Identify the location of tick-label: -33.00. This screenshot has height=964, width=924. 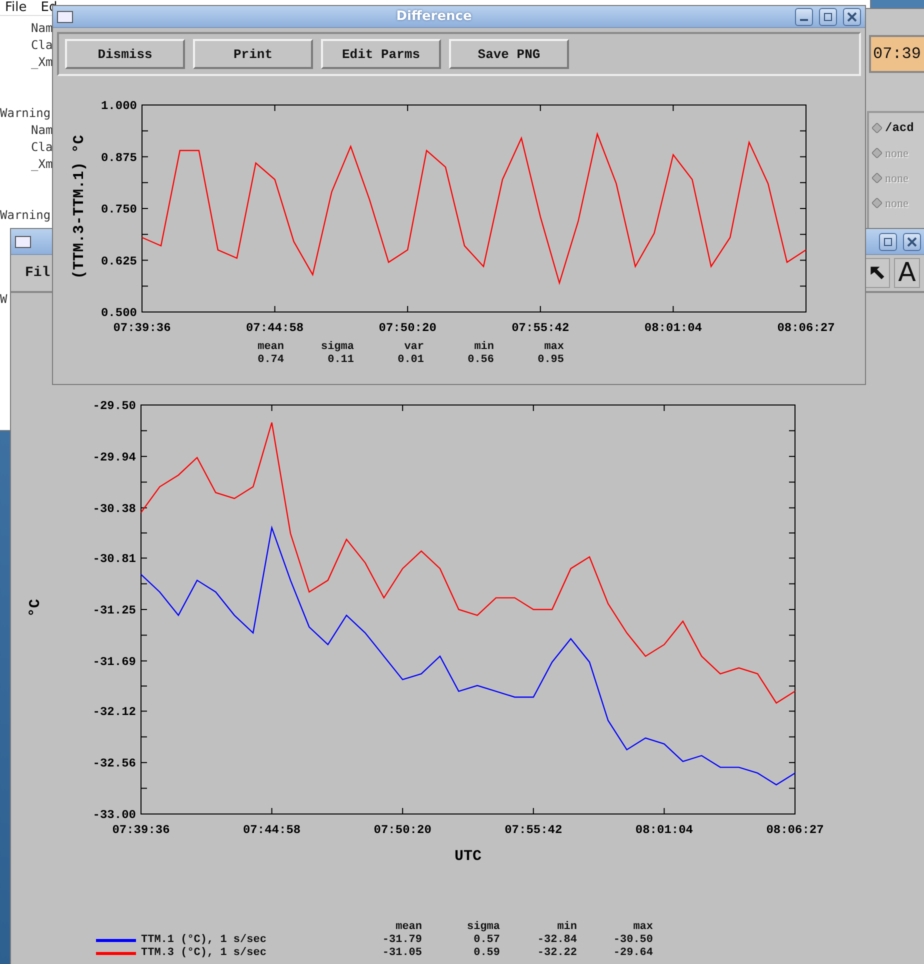
(114, 815).